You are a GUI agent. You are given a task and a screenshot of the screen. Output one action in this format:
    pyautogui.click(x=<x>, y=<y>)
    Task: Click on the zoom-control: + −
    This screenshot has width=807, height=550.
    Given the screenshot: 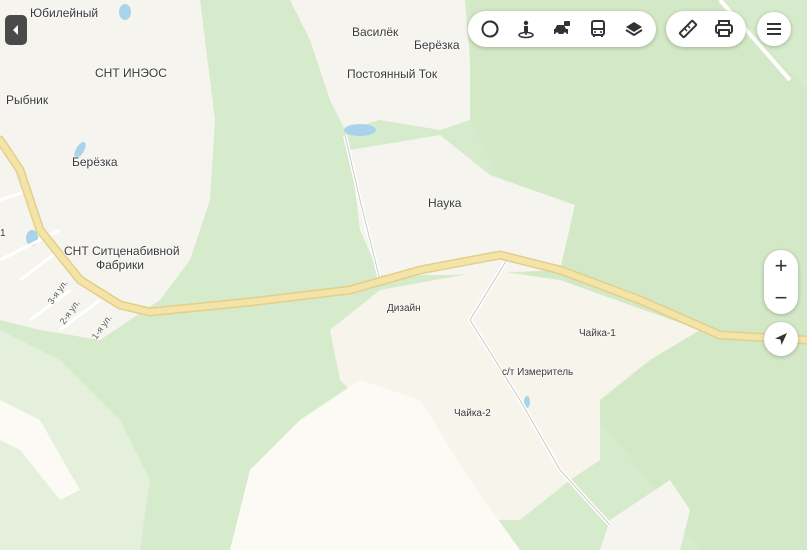 What is the action you would take?
    pyautogui.click(x=781, y=282)
    